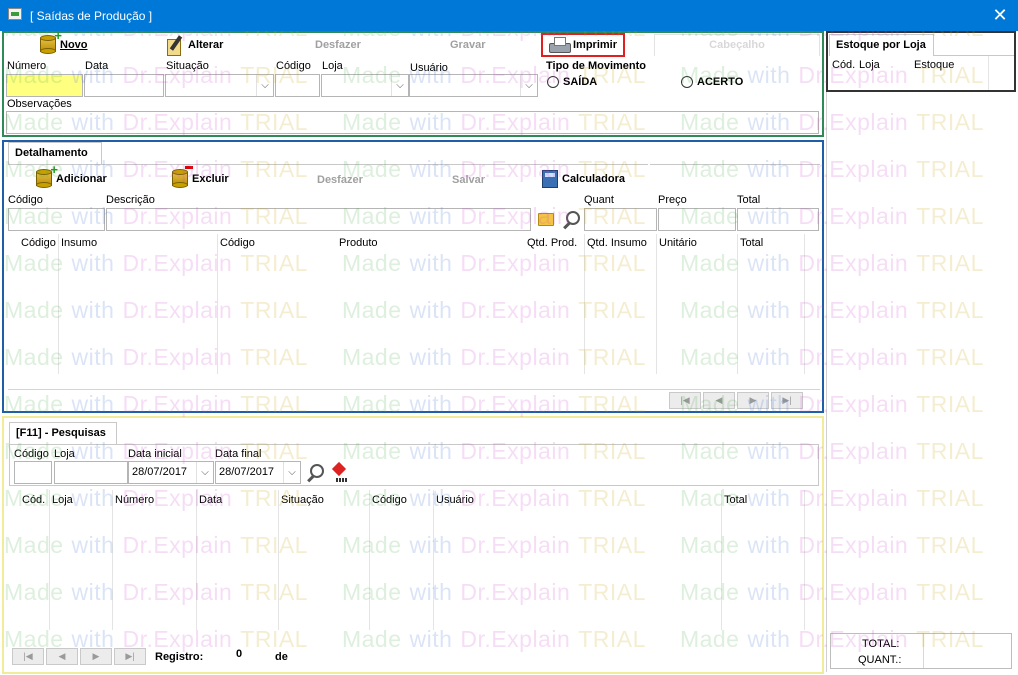 This screenshot has height=675, width=1018. Describe the element at coordinates (239, 654) in the screenshot. I see `registro-value: 0` at that location.